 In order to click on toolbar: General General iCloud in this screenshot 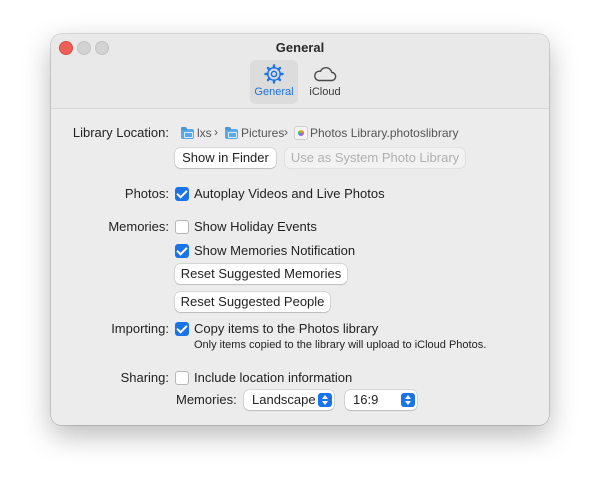, I will do `click(300, 71)`.